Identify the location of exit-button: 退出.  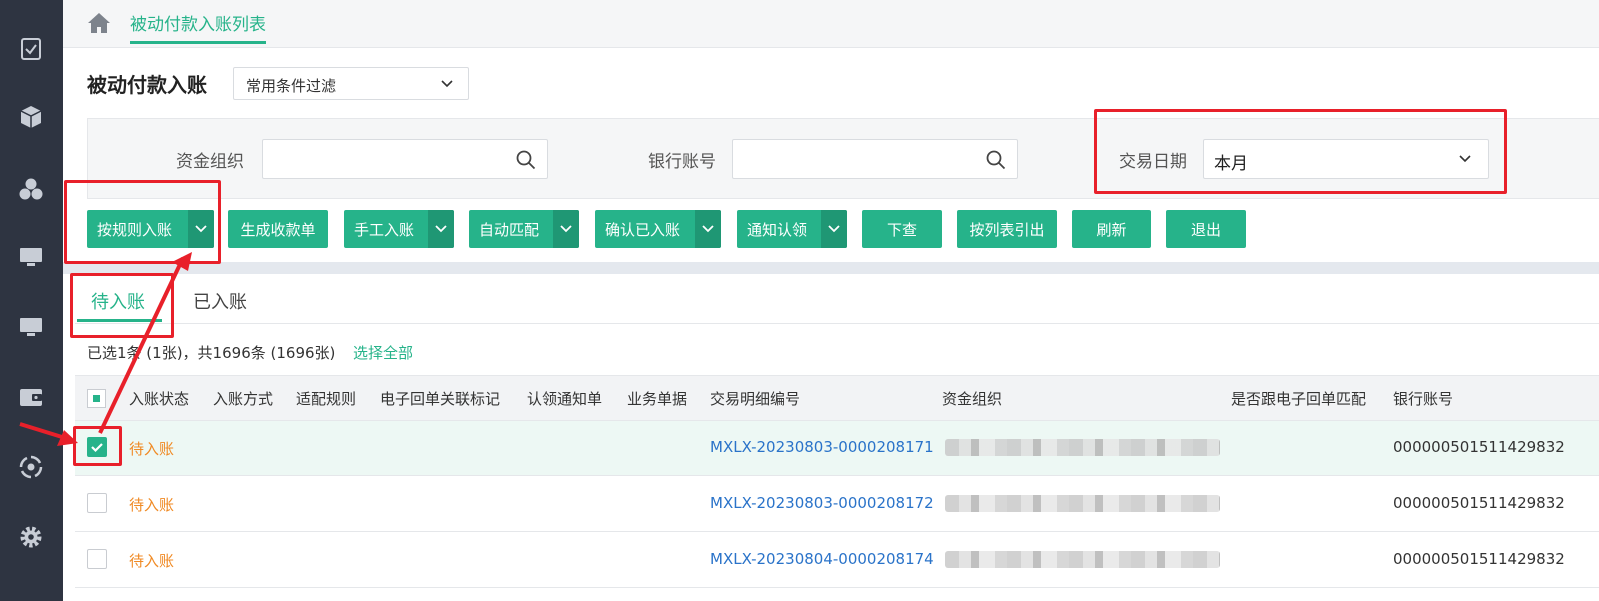
(1206, 229).